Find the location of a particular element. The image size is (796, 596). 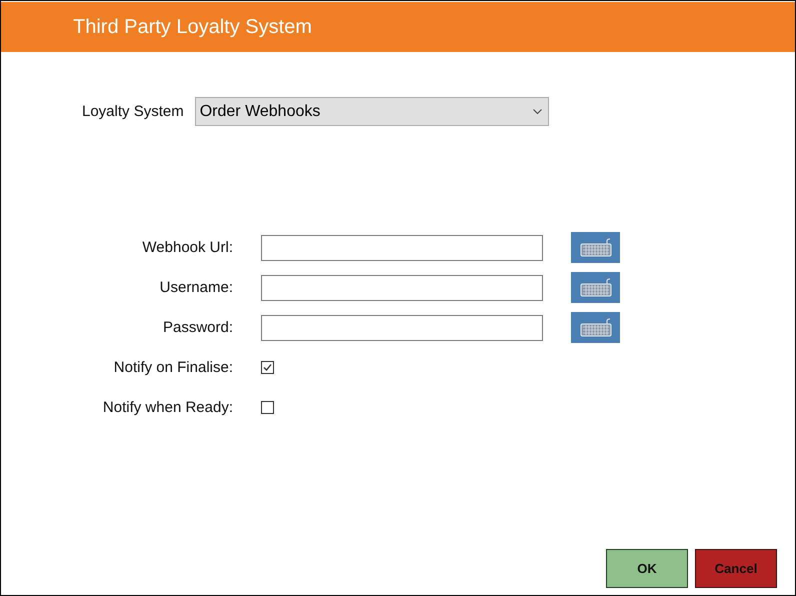

field-label: Password: is located at coordinates (197, 327).